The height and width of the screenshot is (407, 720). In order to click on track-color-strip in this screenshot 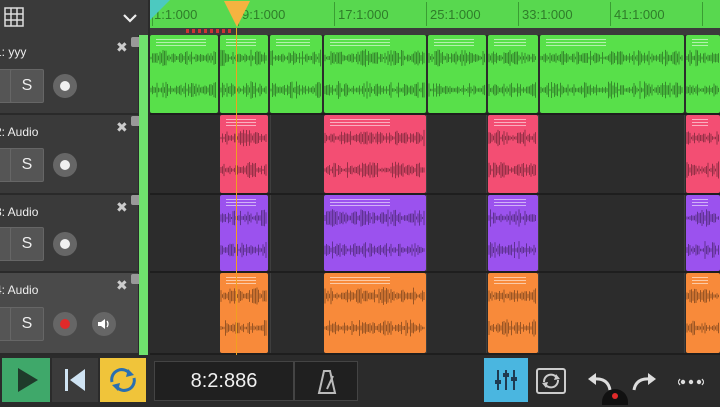, I will do `click(143, 195)`.